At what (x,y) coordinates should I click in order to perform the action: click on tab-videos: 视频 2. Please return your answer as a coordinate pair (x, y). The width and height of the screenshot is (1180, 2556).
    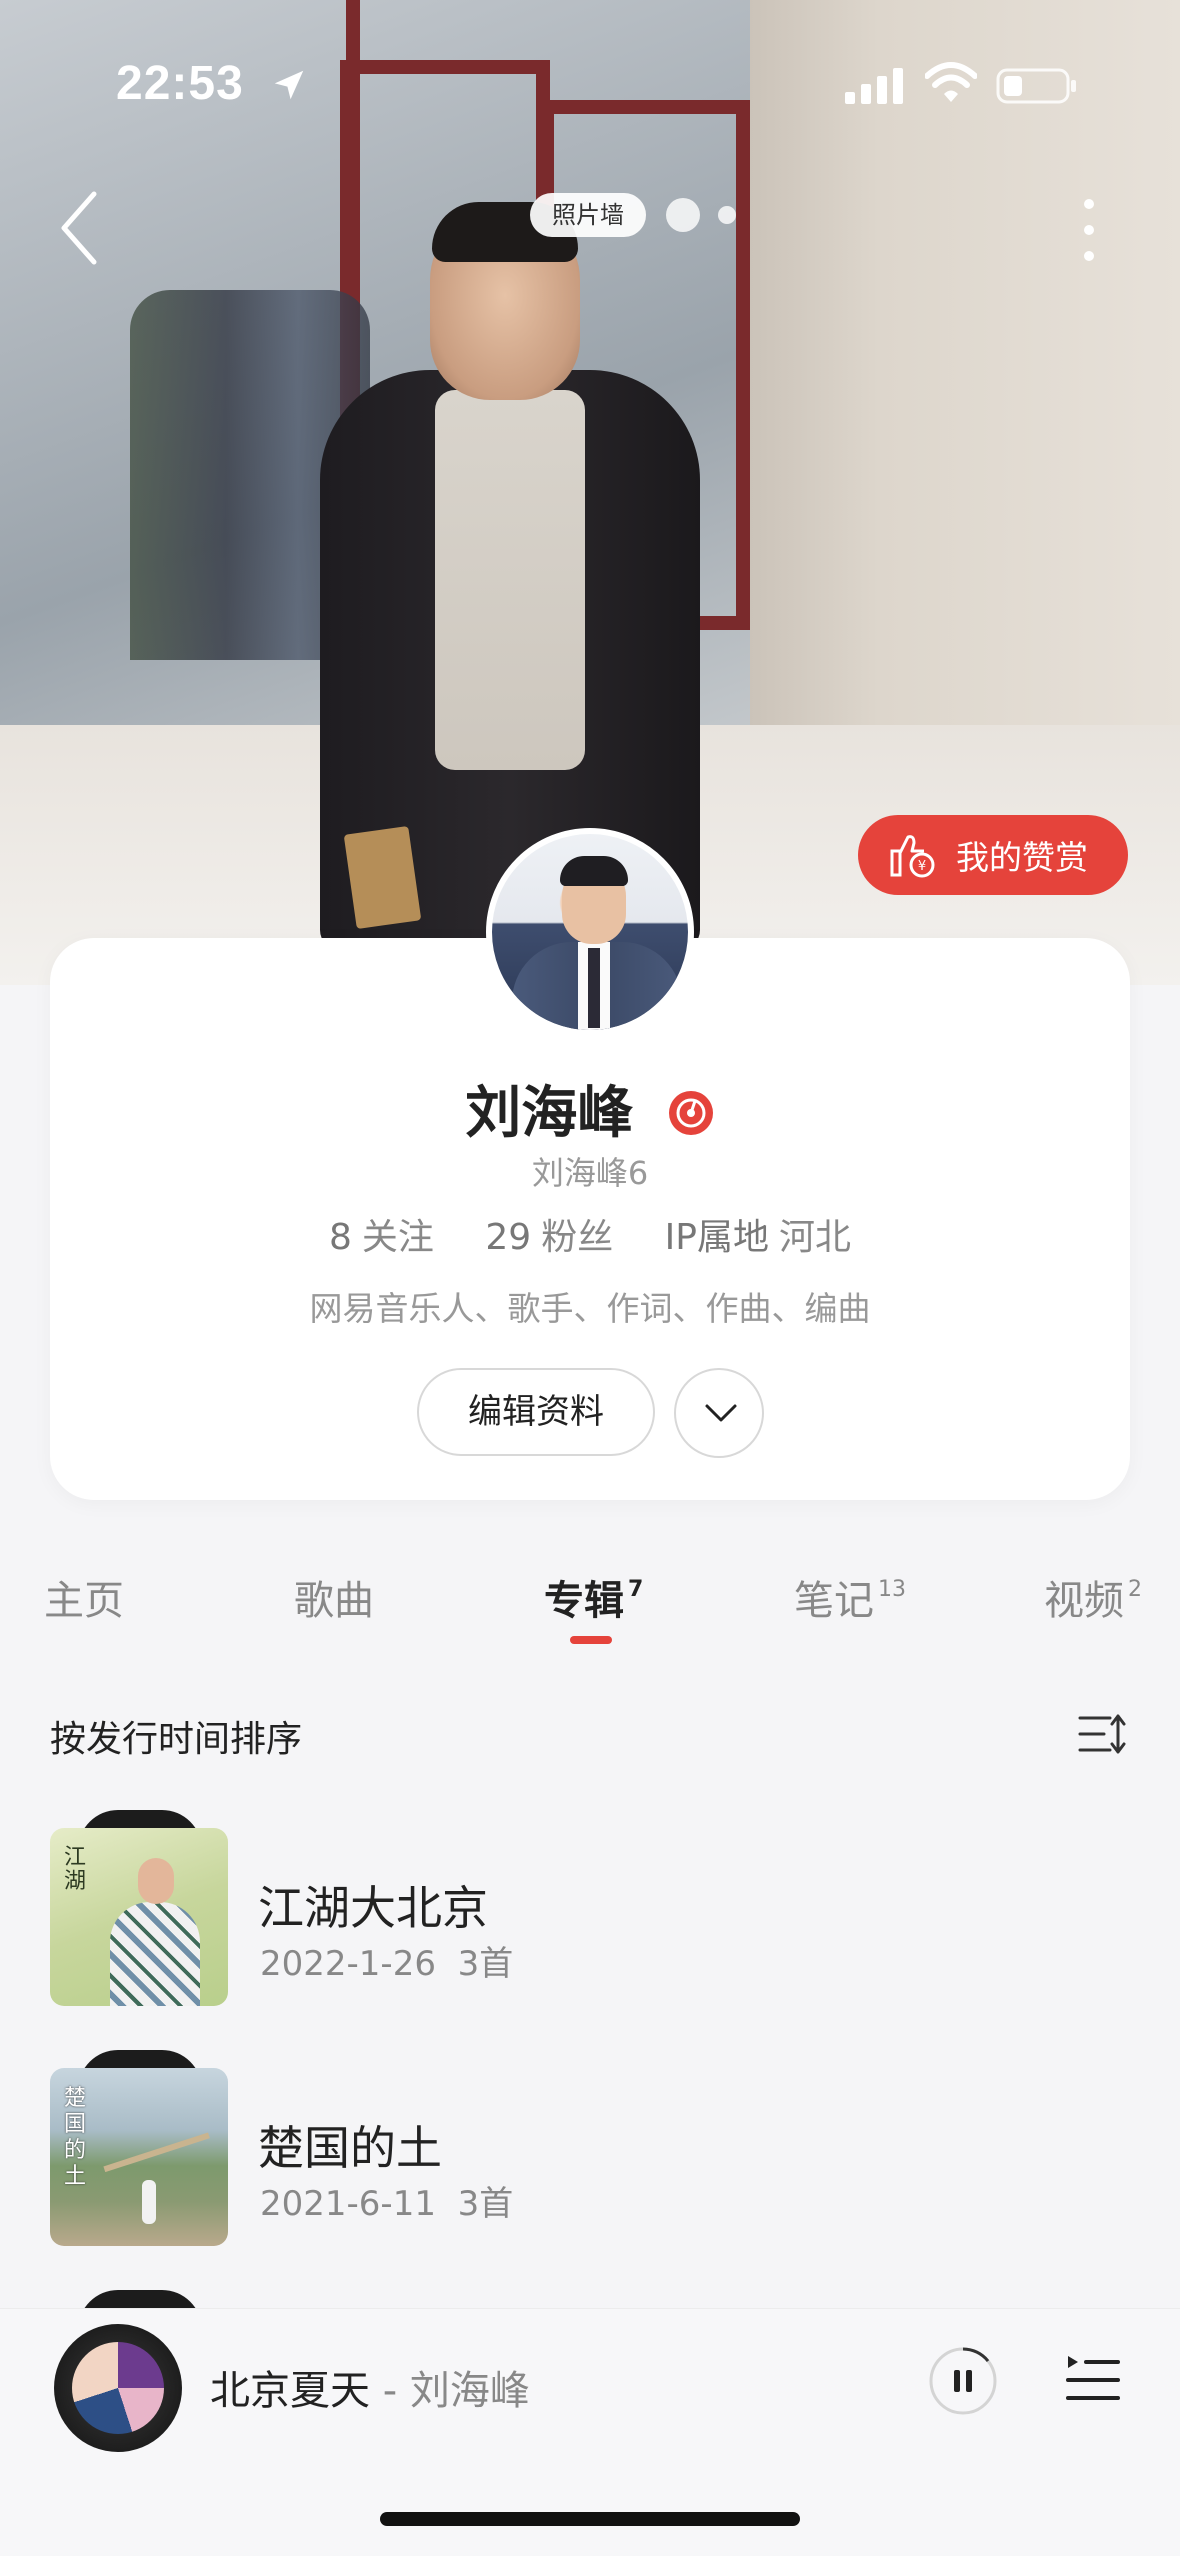
    Looking at the image, I should click on (1093, 1597).